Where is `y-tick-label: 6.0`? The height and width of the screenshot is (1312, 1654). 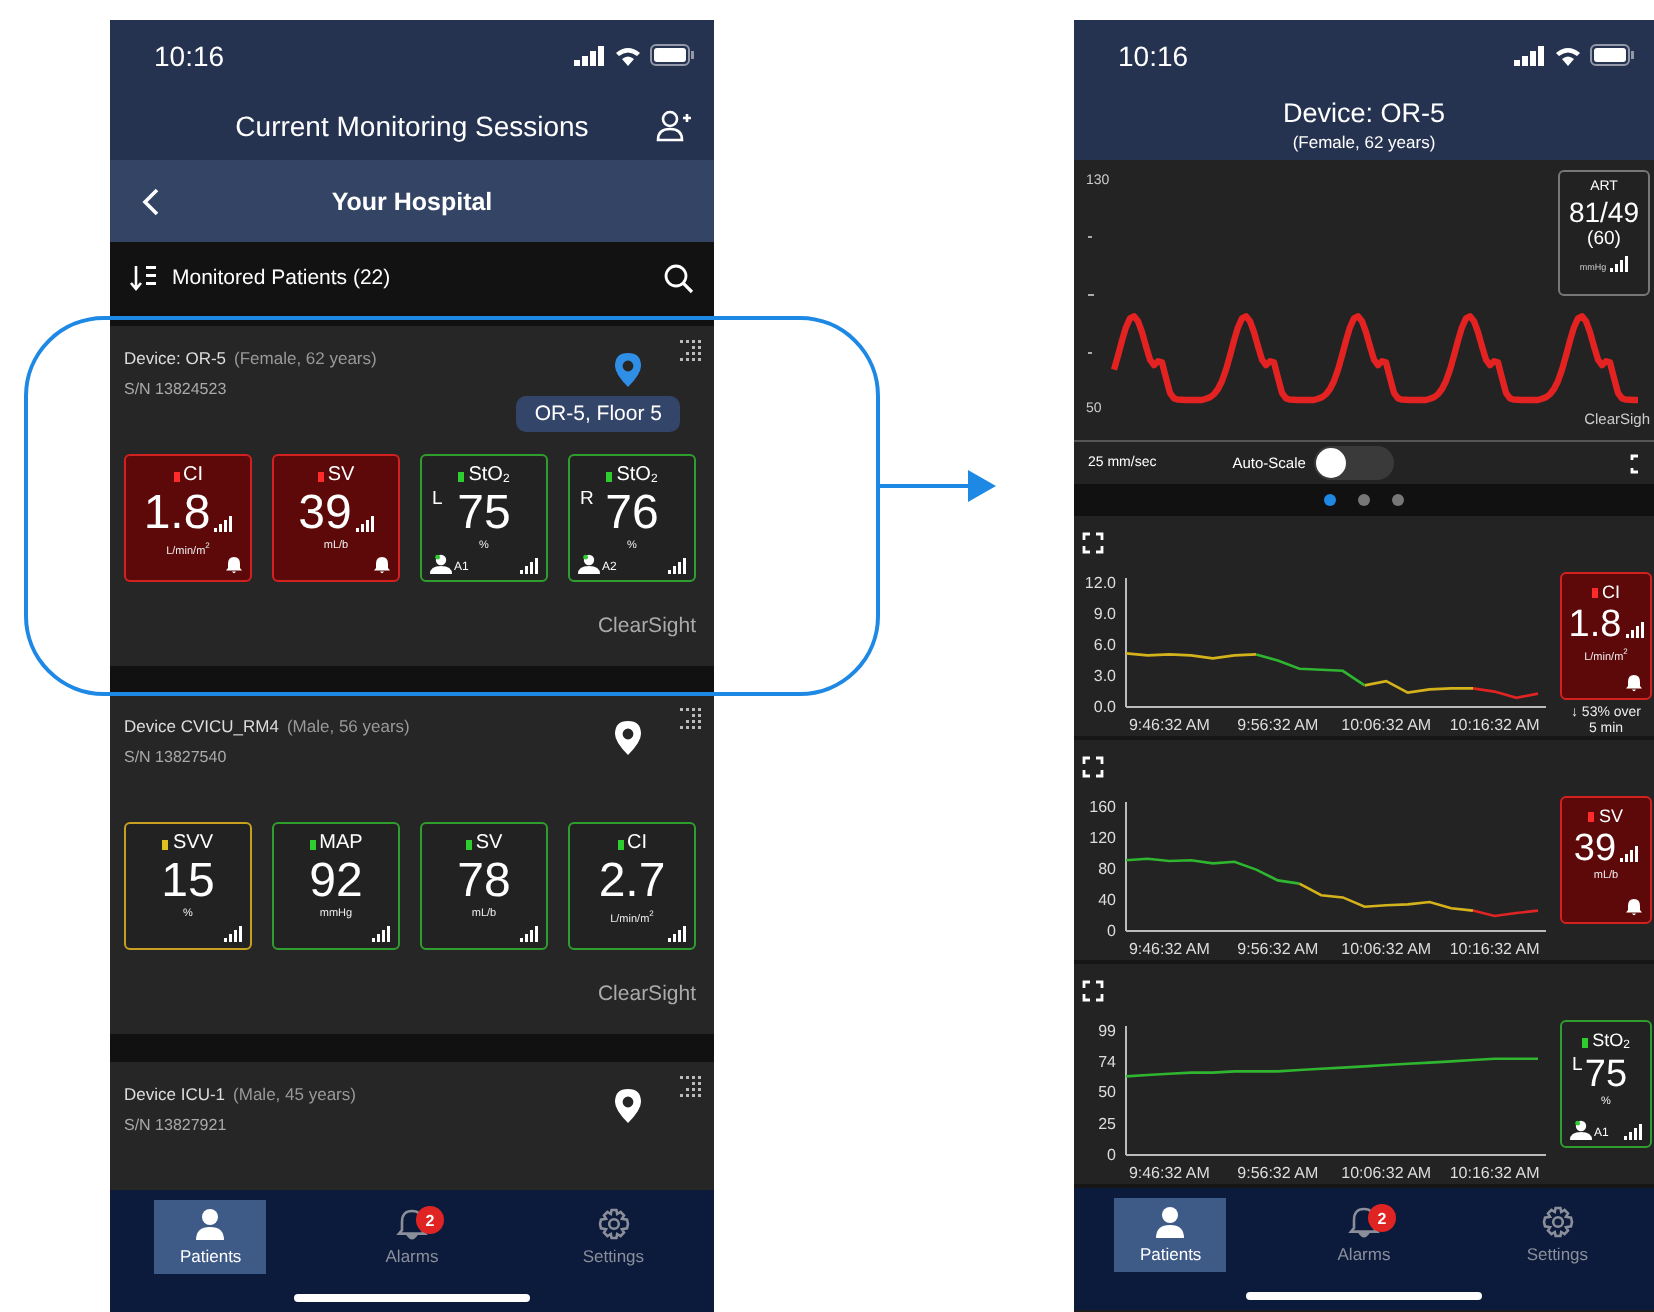 y-tick-label: 6.0 is located at coordinates (1104, 645).